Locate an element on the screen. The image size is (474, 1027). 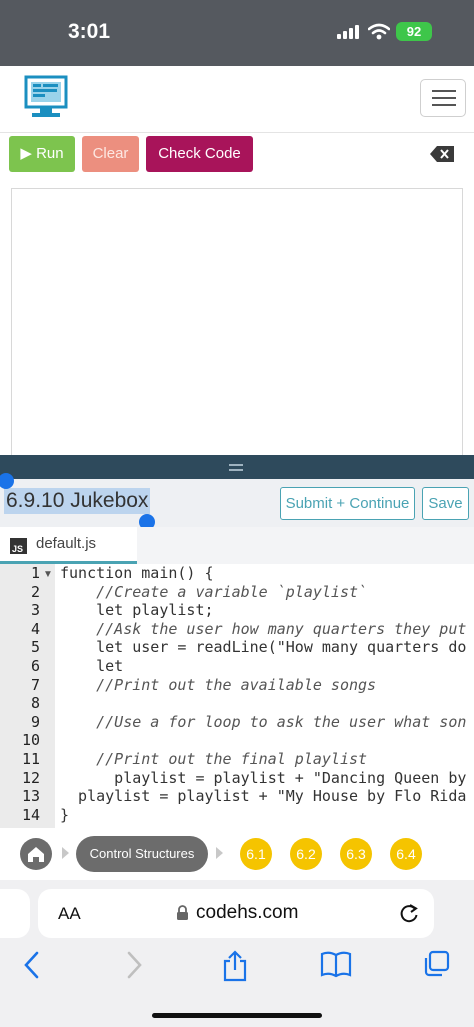
address-bar: AA codehs.com is located at coordinates (236, 913).